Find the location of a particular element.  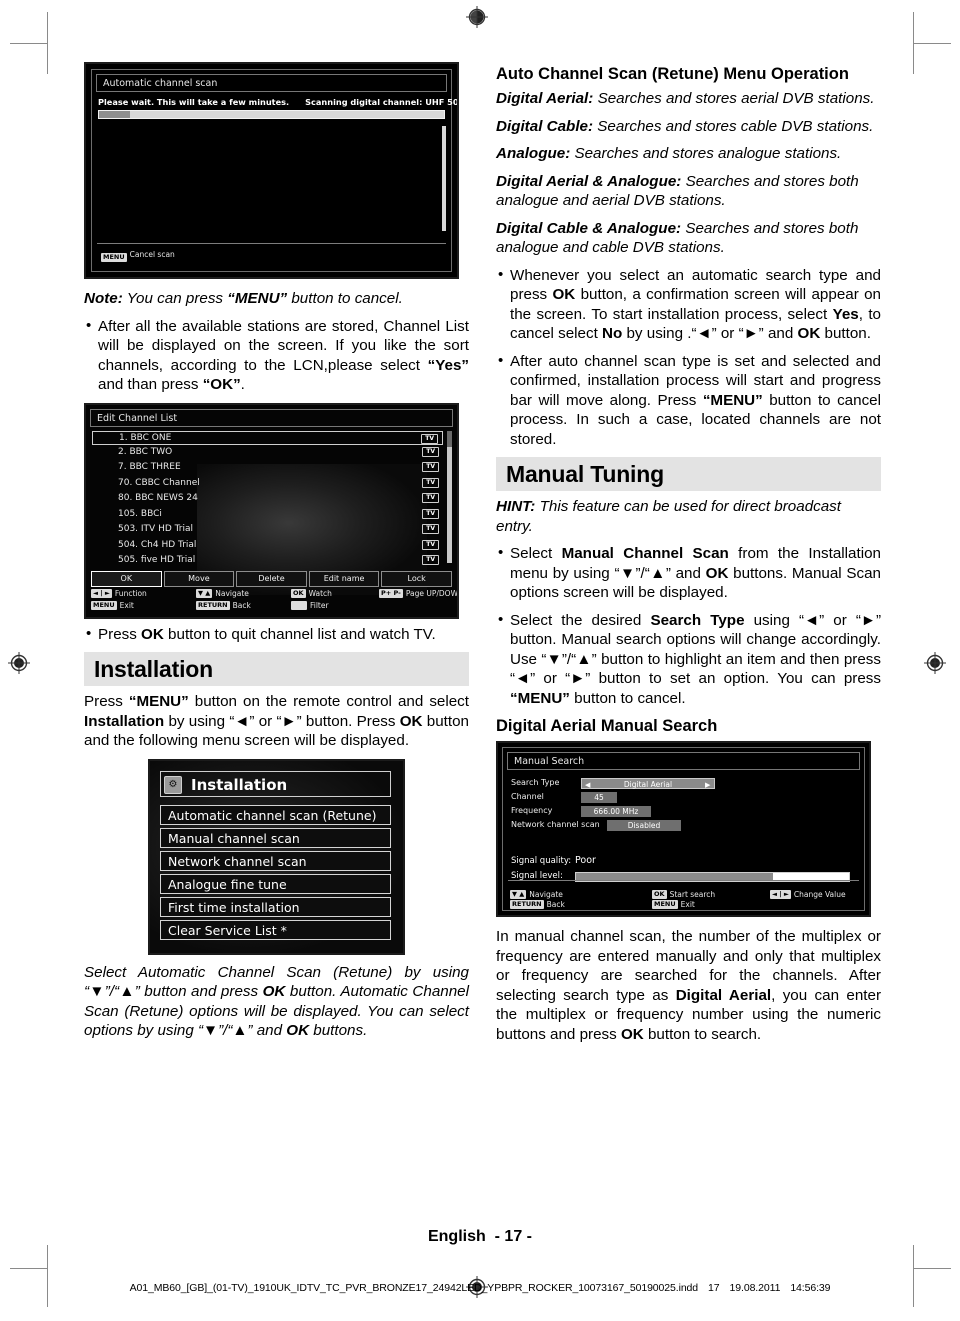

channel-row-selected: 1. BBC ONE TV is located at coordinates (267, 437).